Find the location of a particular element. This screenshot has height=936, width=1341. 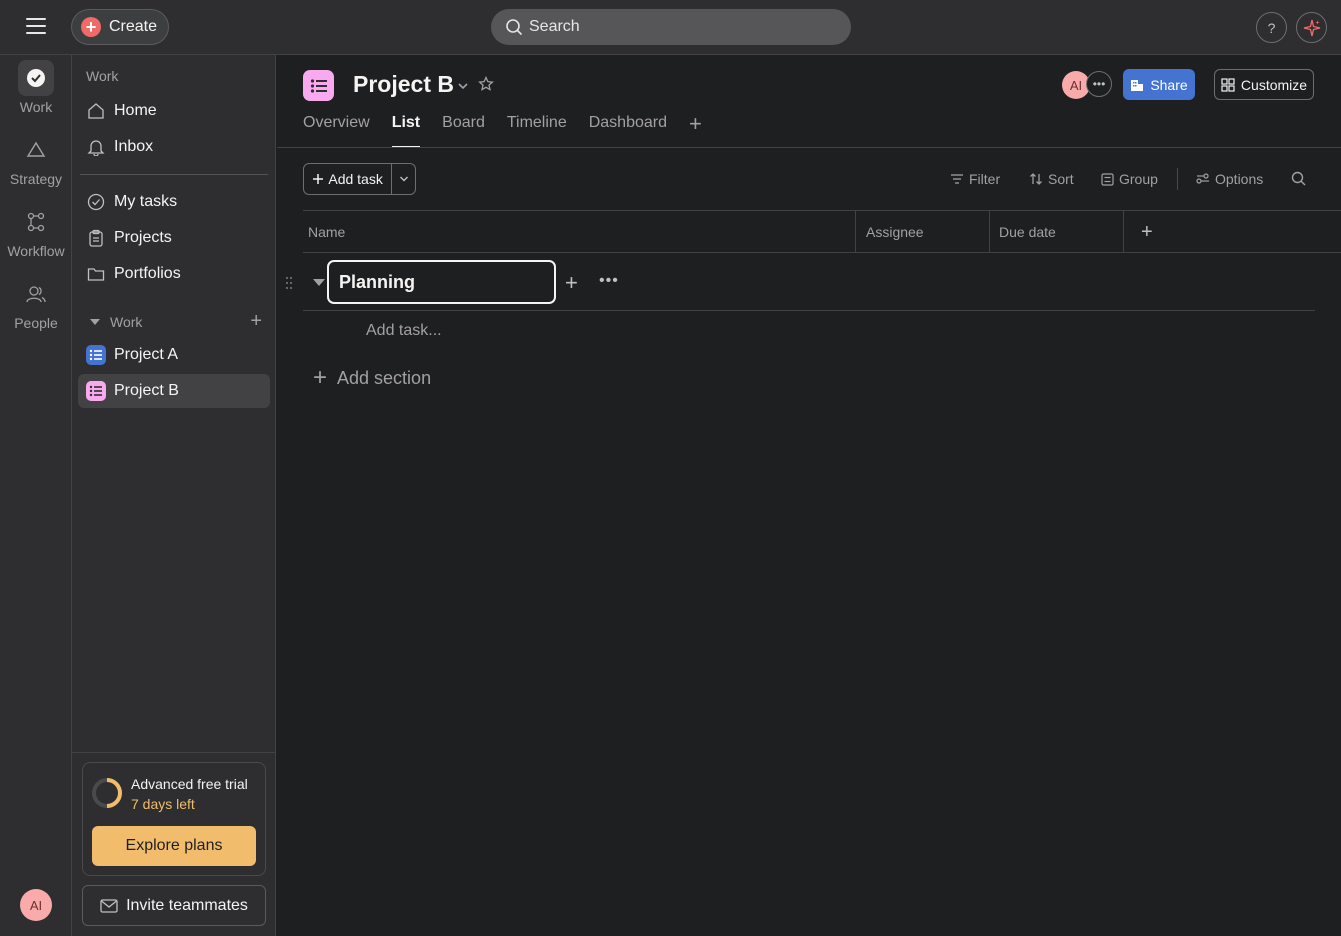

rail-label-work: Work is located at coordinates (36, 107).